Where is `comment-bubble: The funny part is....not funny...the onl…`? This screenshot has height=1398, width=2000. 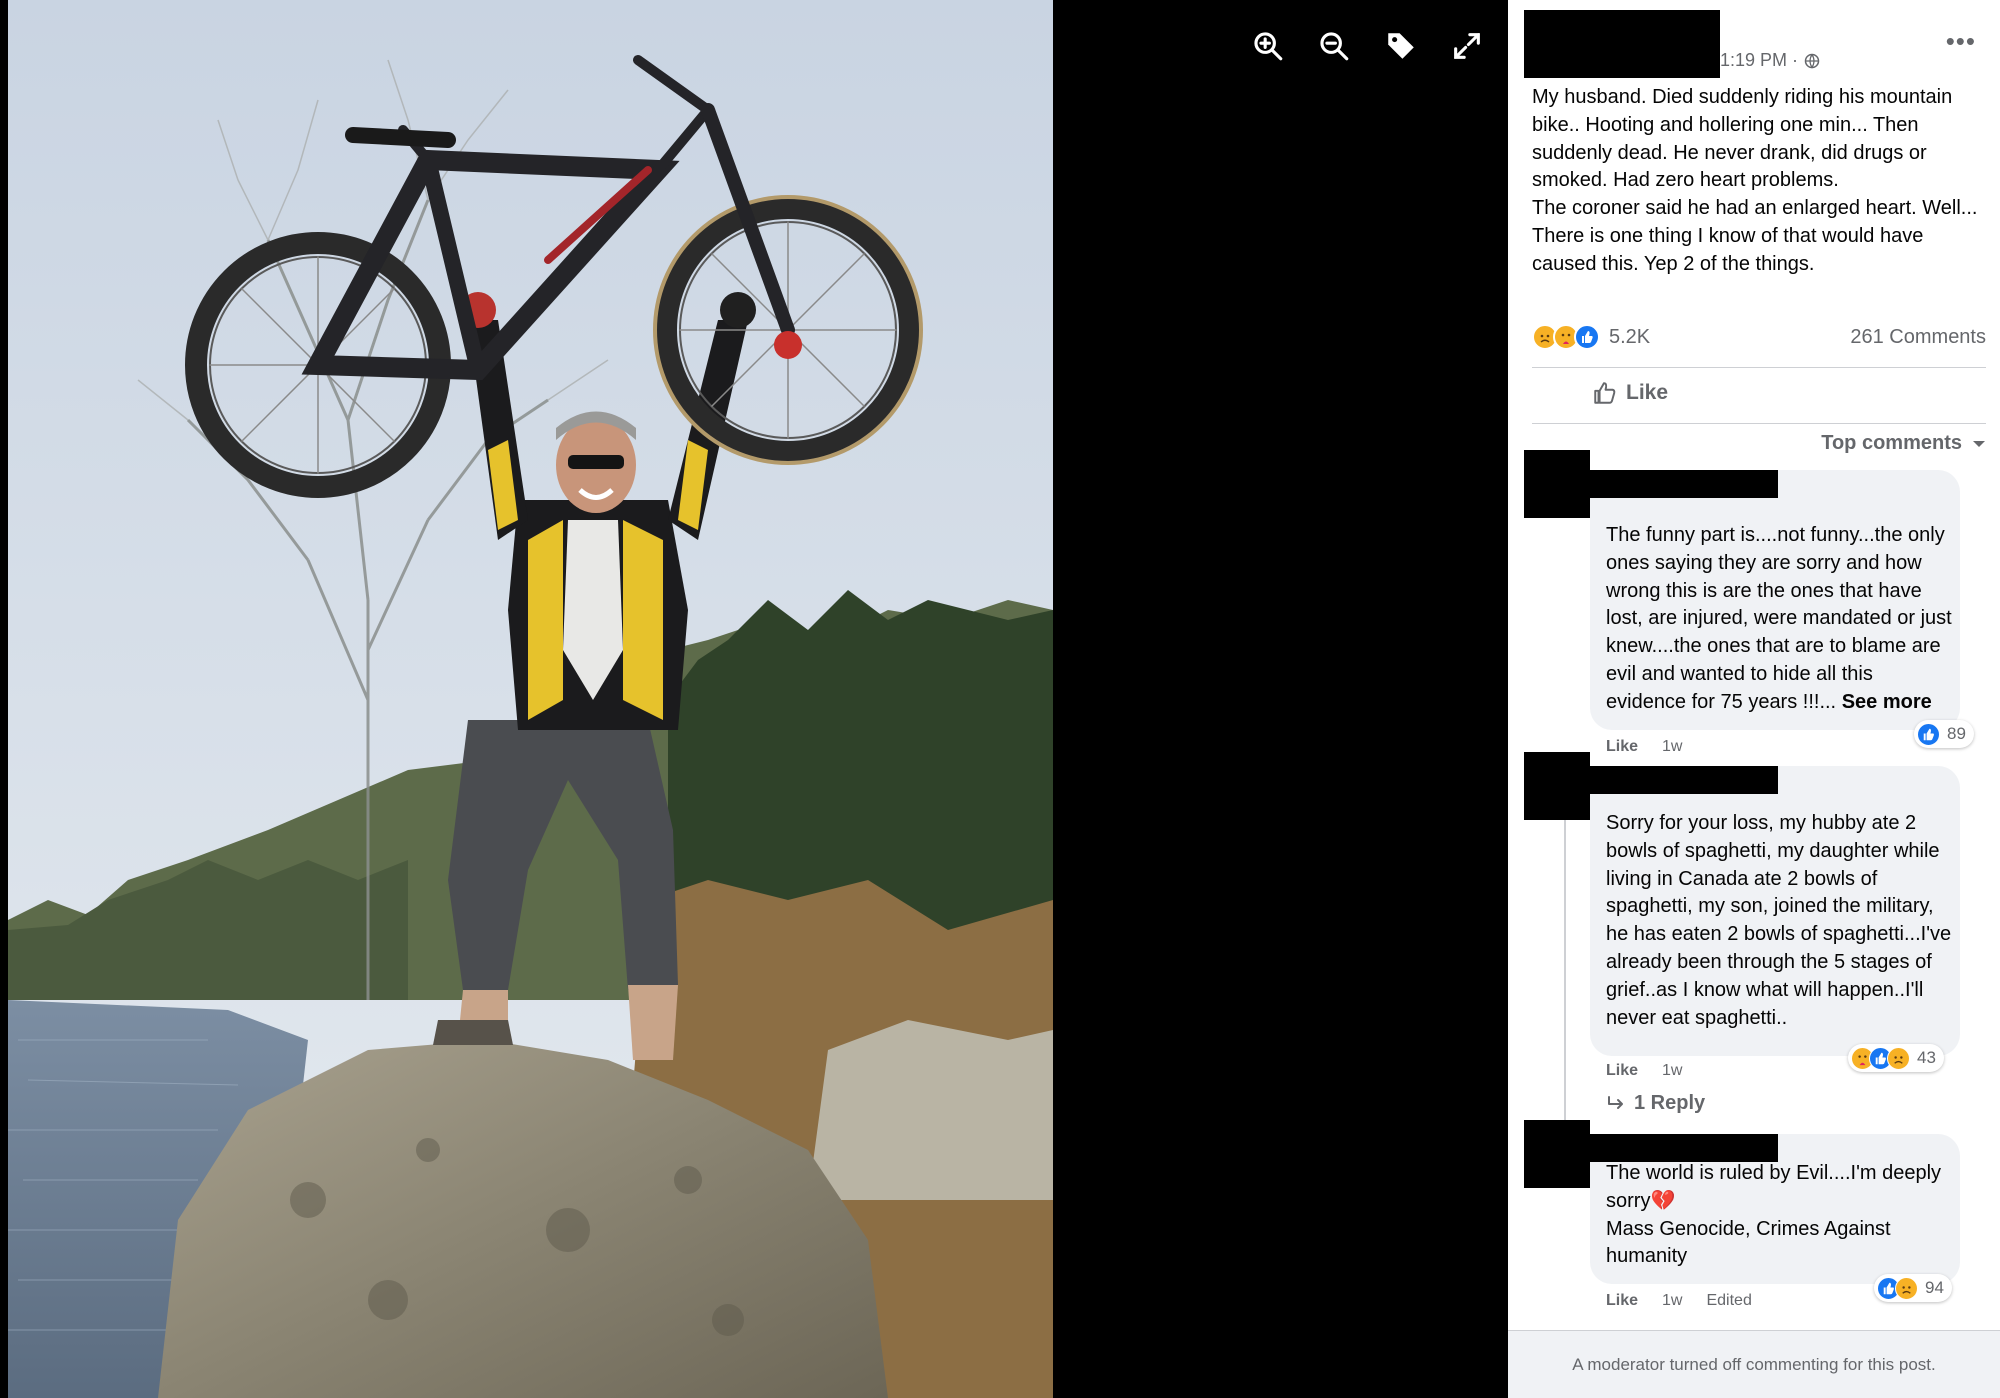
comment-bubble: The funny part is....not funny...the onl… is located at coordinates (1775, 600).